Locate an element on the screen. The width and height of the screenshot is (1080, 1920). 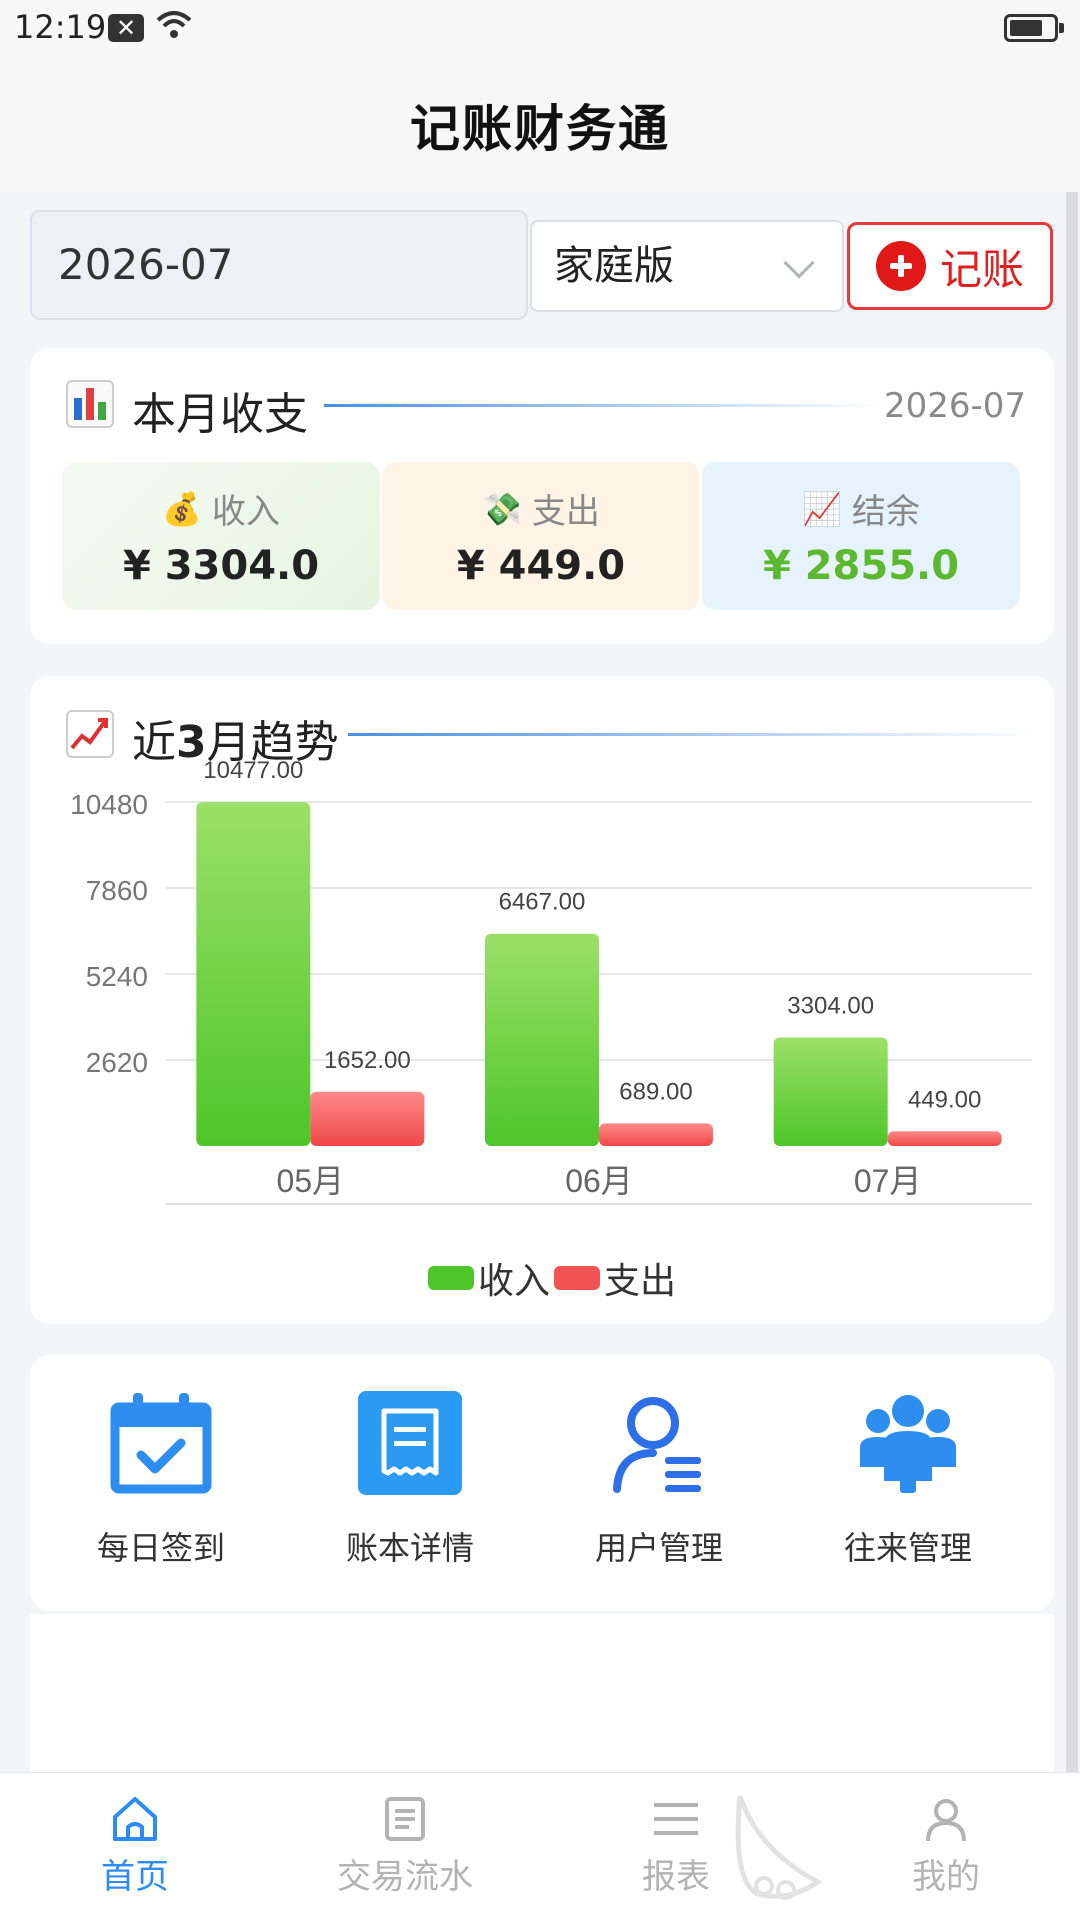
data-label: 449.00 is located at coordinates (944, 1099).